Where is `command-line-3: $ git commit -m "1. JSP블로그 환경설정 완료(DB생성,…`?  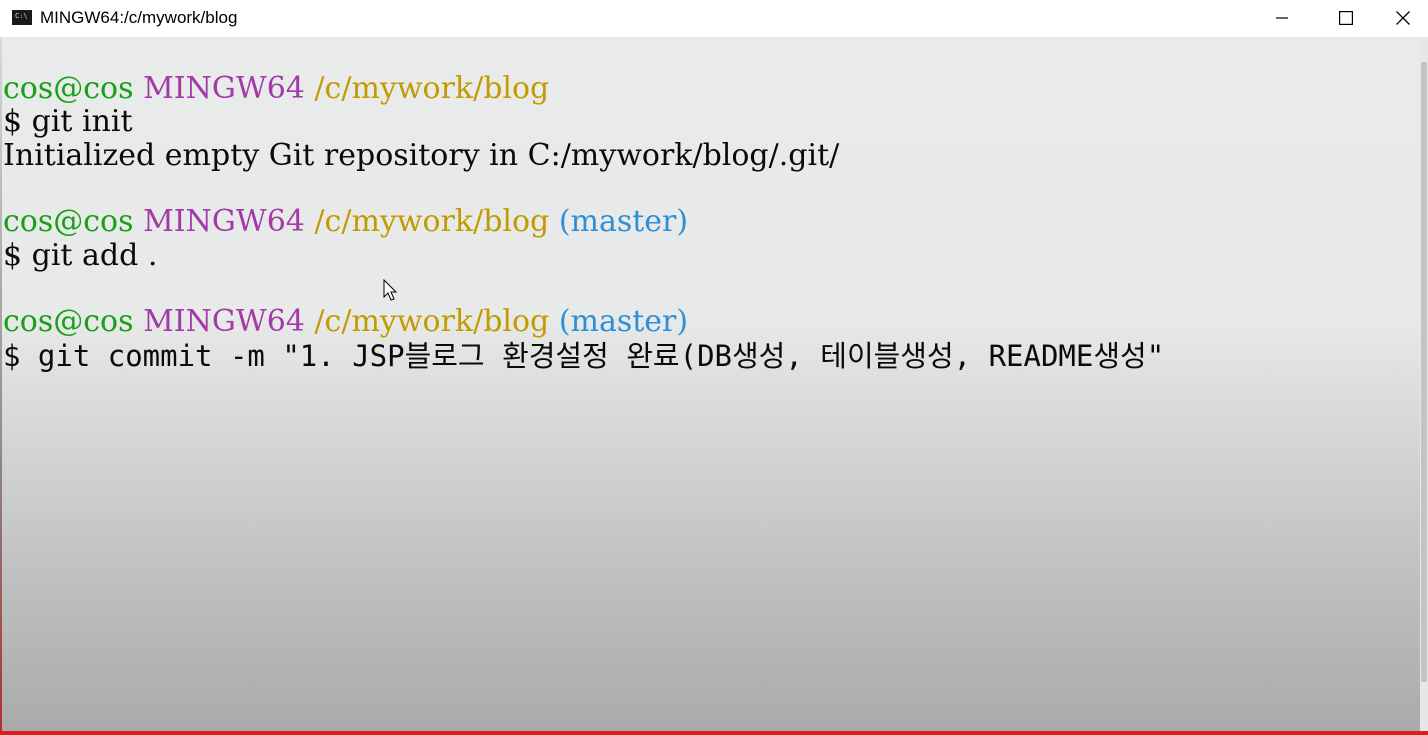 command-line-3: $ git commit -m "1. JSP블로그 환경설정 완료(DB생성,… is located at coordinates (584, 356).